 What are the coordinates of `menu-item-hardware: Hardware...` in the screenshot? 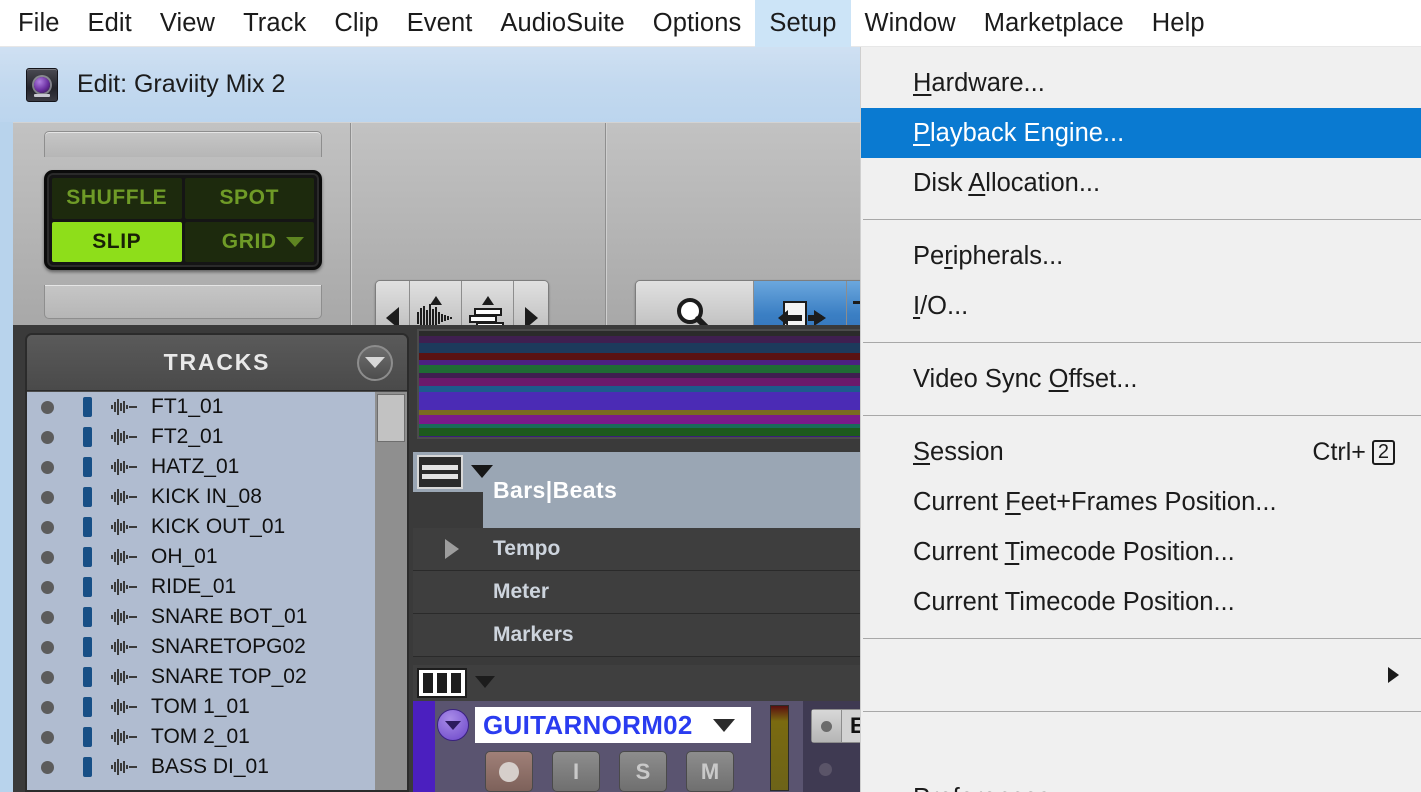 It's located at (1141, 83).